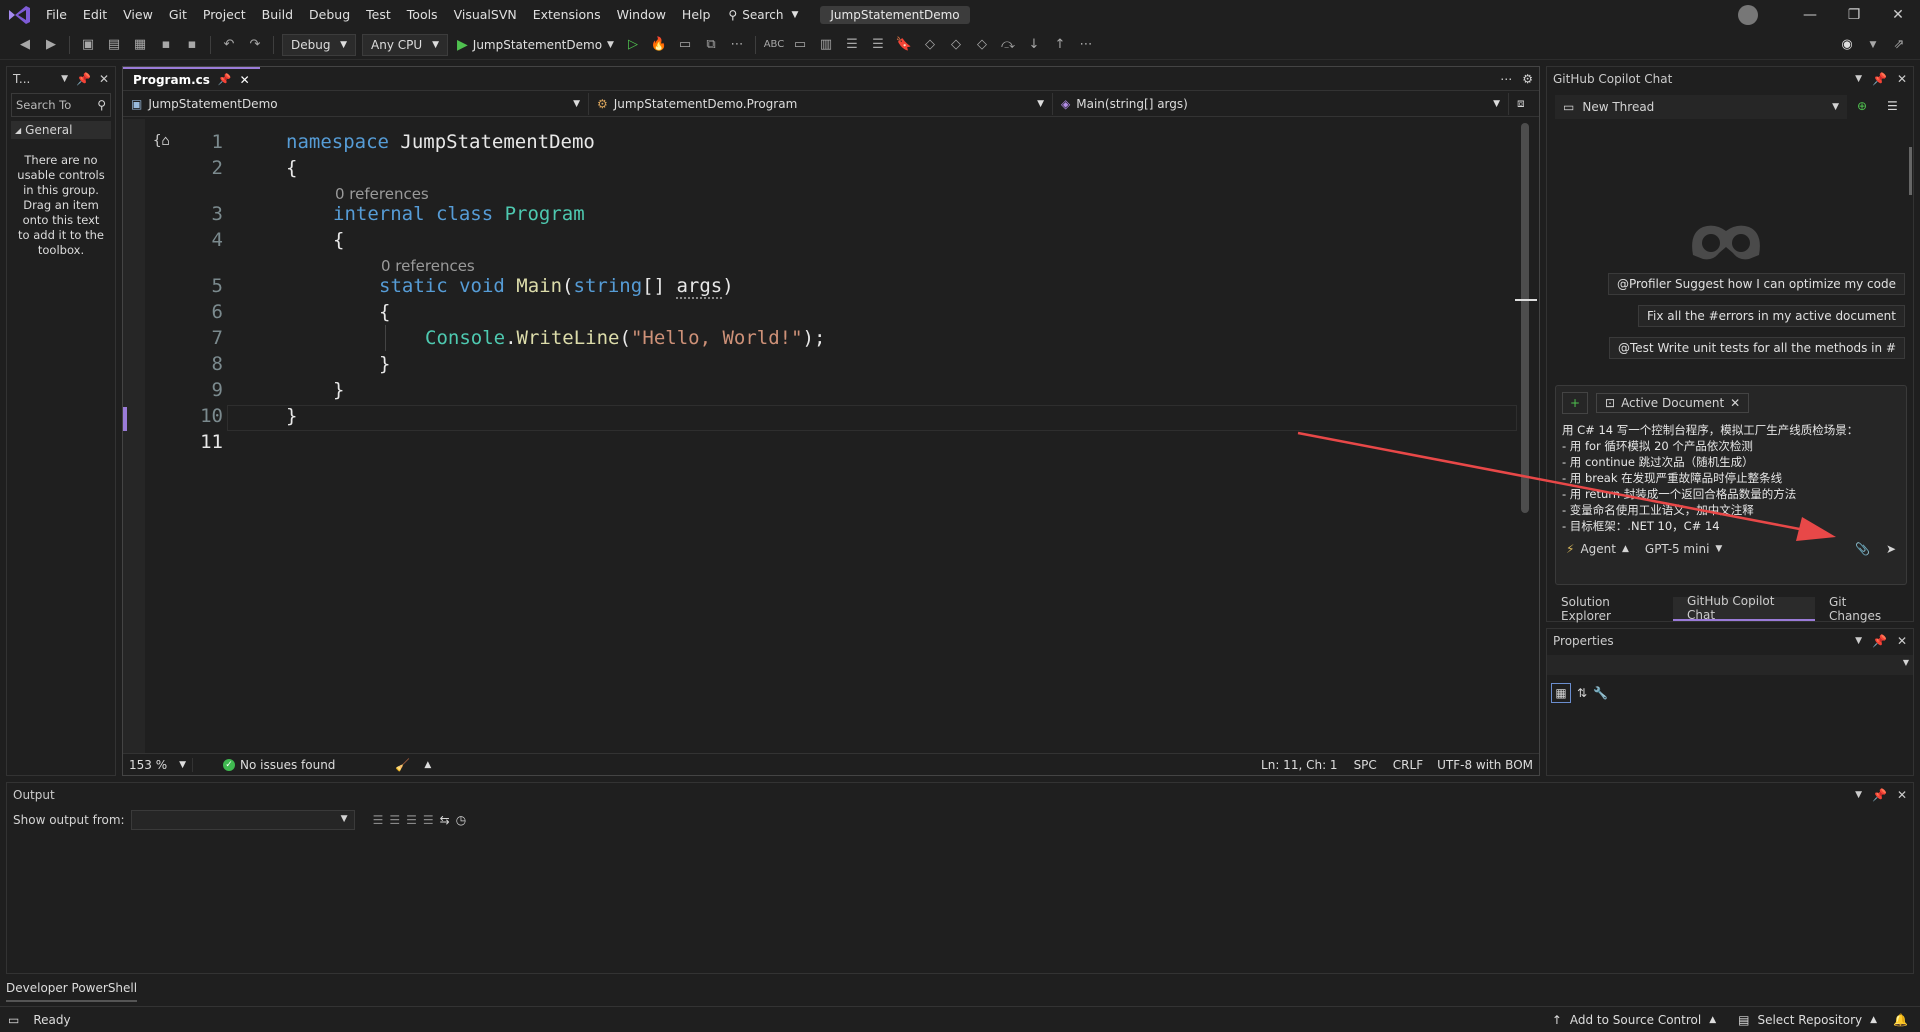 The height and width of the screenshot is (1032, 1920). What do you see at coordinates (821, 103) in the screenshot?
I see `class-dropdown: ⚙ JumpStatementDemo.Program ▼` at bounding box center [821, 103].